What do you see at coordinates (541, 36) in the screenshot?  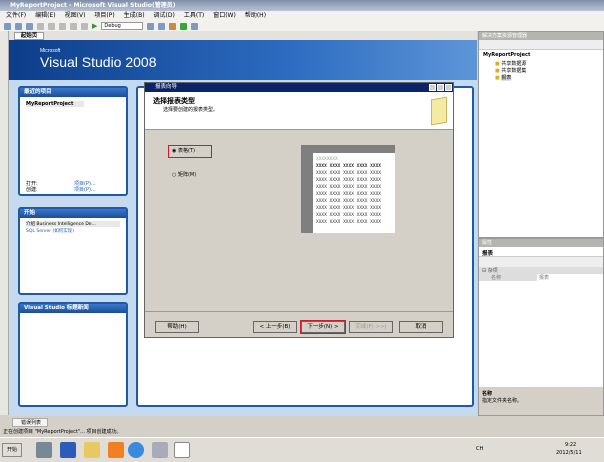 I see `panel-title: 解决方案资源管理器` at bounding box center [541, 36].